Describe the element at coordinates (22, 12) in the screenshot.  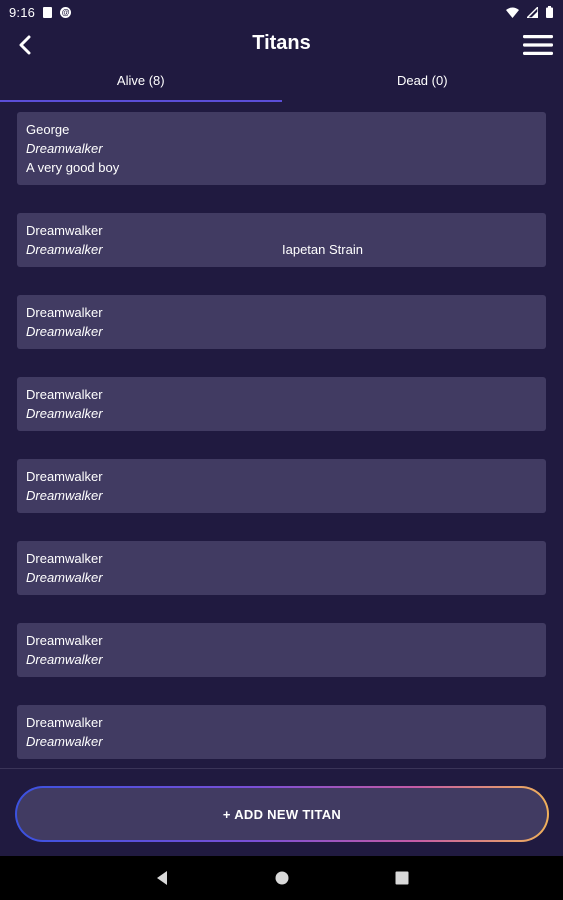
I see `status-time: 9:16` at that location.